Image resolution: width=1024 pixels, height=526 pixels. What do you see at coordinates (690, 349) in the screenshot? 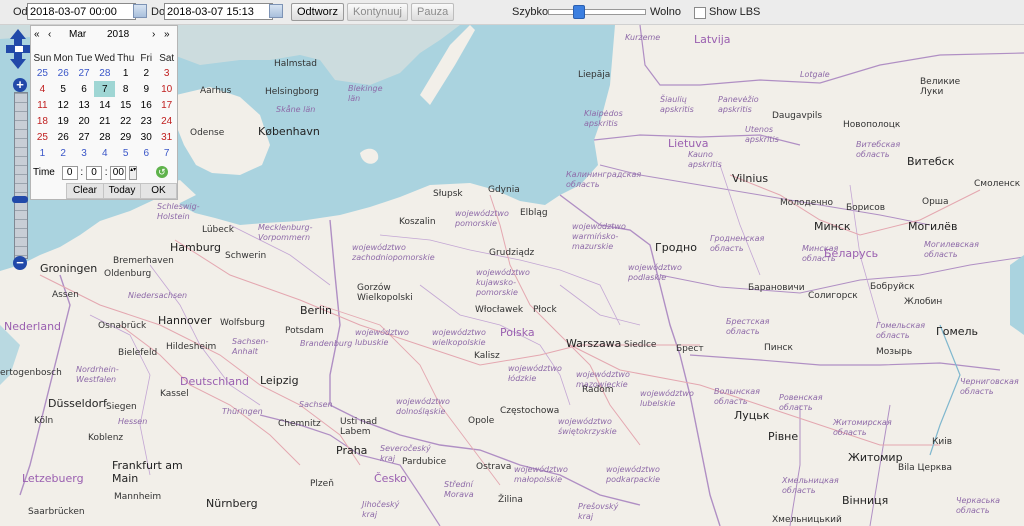
I see `map-label: Брест` at bounding box center [690, 349].